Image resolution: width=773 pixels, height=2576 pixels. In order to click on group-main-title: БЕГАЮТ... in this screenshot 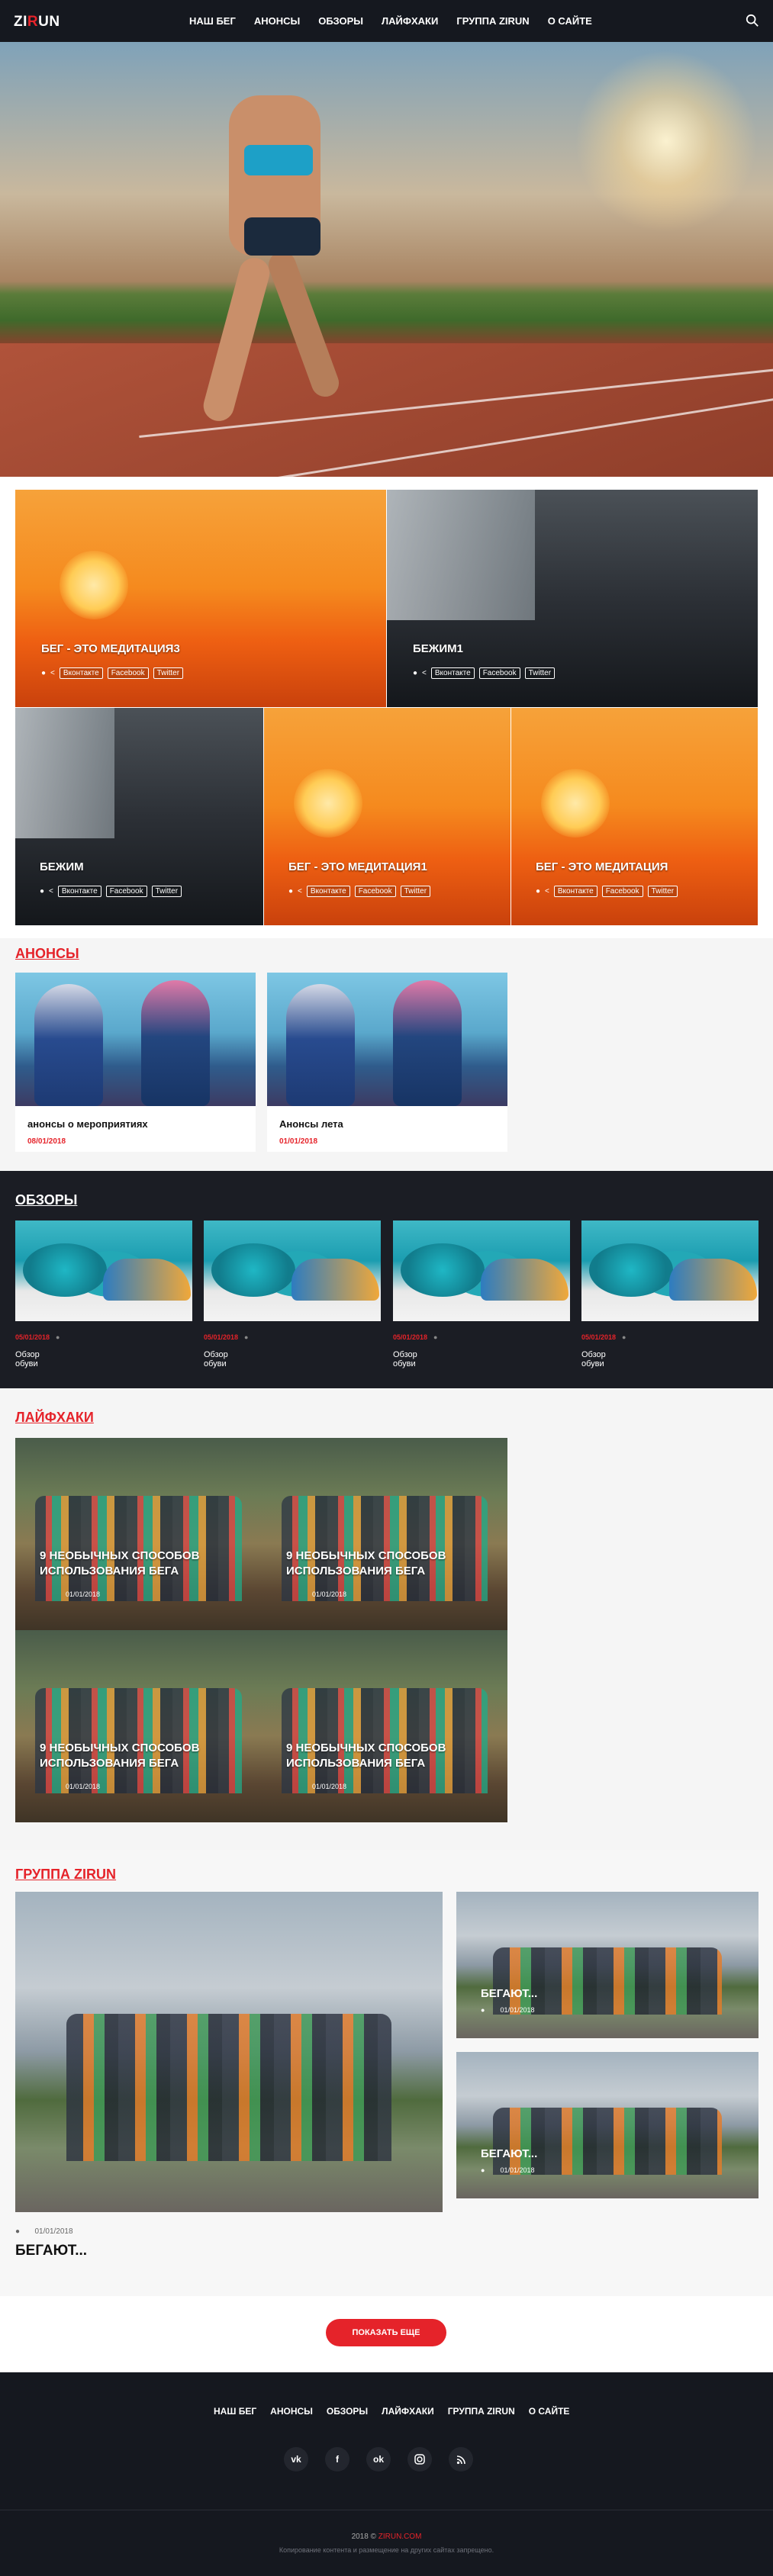, I will do `click(51, 2251)`.